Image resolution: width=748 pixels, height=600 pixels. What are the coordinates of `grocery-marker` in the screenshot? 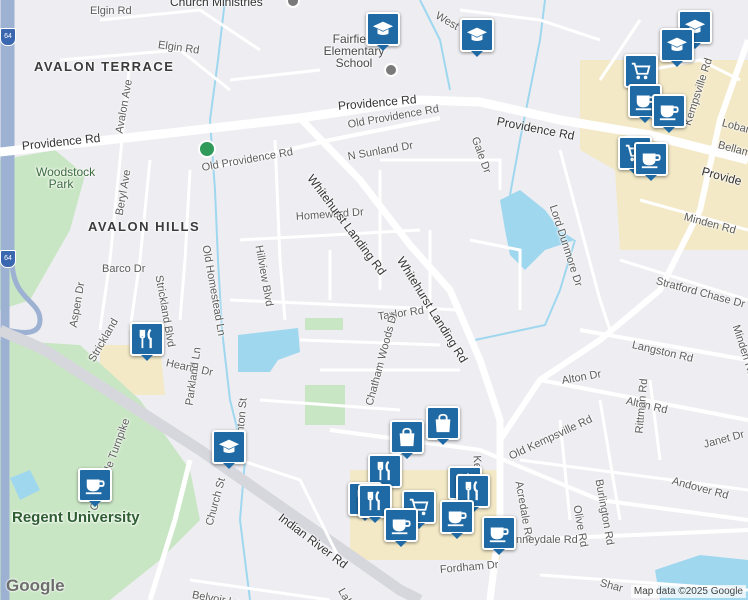 It's located at (641, 73).